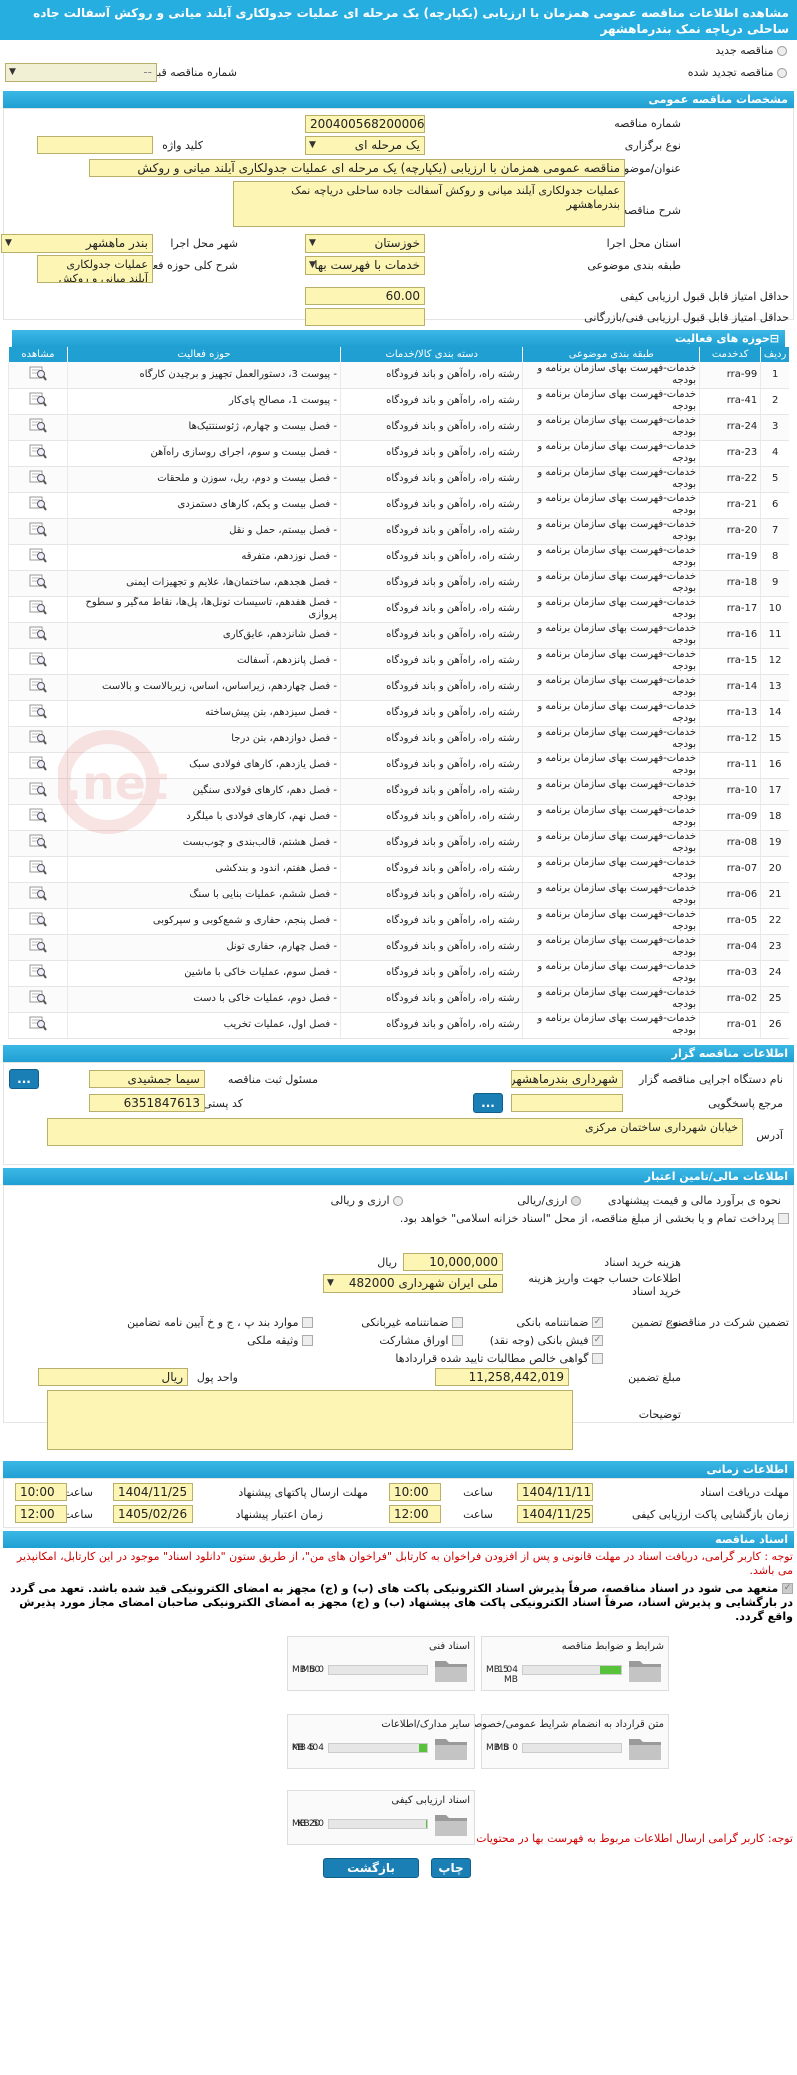  Describe the element at coordinates (567, 1078) in the screenshot. I see `organizer-name-field: شهرداری بندرماهشهر استان` at that location.